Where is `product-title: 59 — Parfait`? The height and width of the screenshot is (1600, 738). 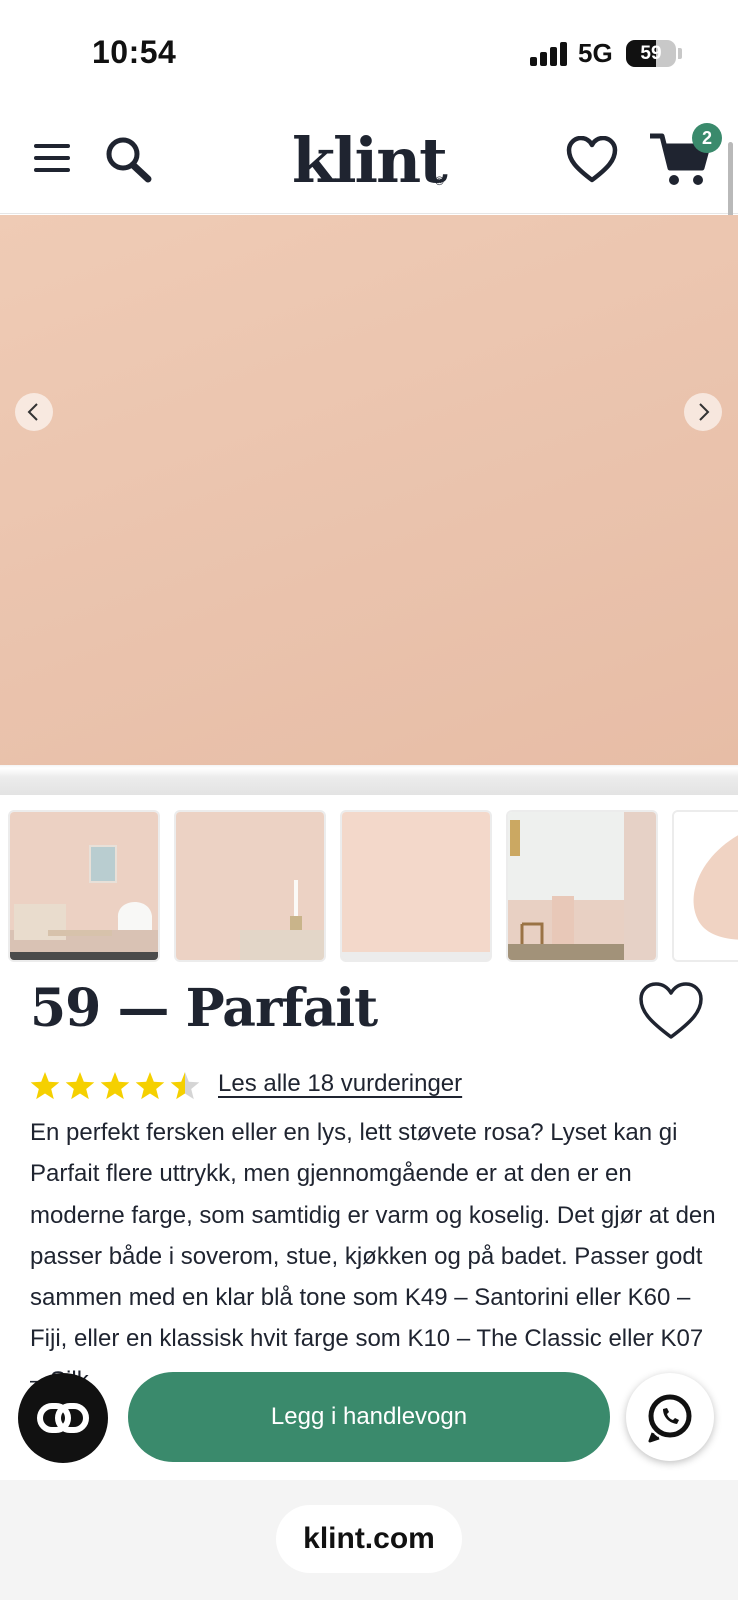
product-title: 59 — Parfait is located at coordinates (204, 1008).